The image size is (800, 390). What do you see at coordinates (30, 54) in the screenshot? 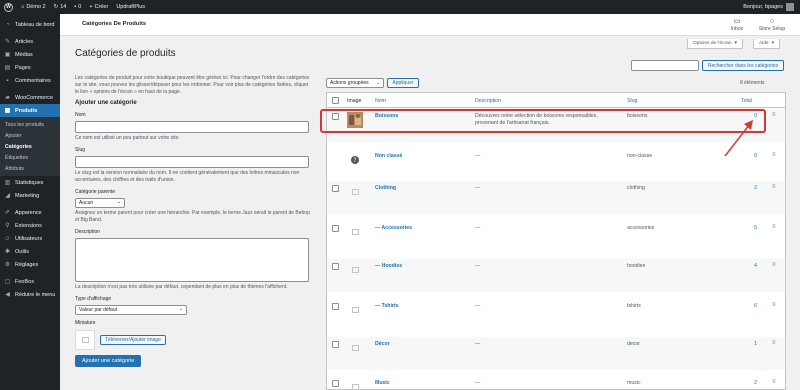
I see `sidebar-item-medias: ▣ Médias` at bounding box center [30, 54].